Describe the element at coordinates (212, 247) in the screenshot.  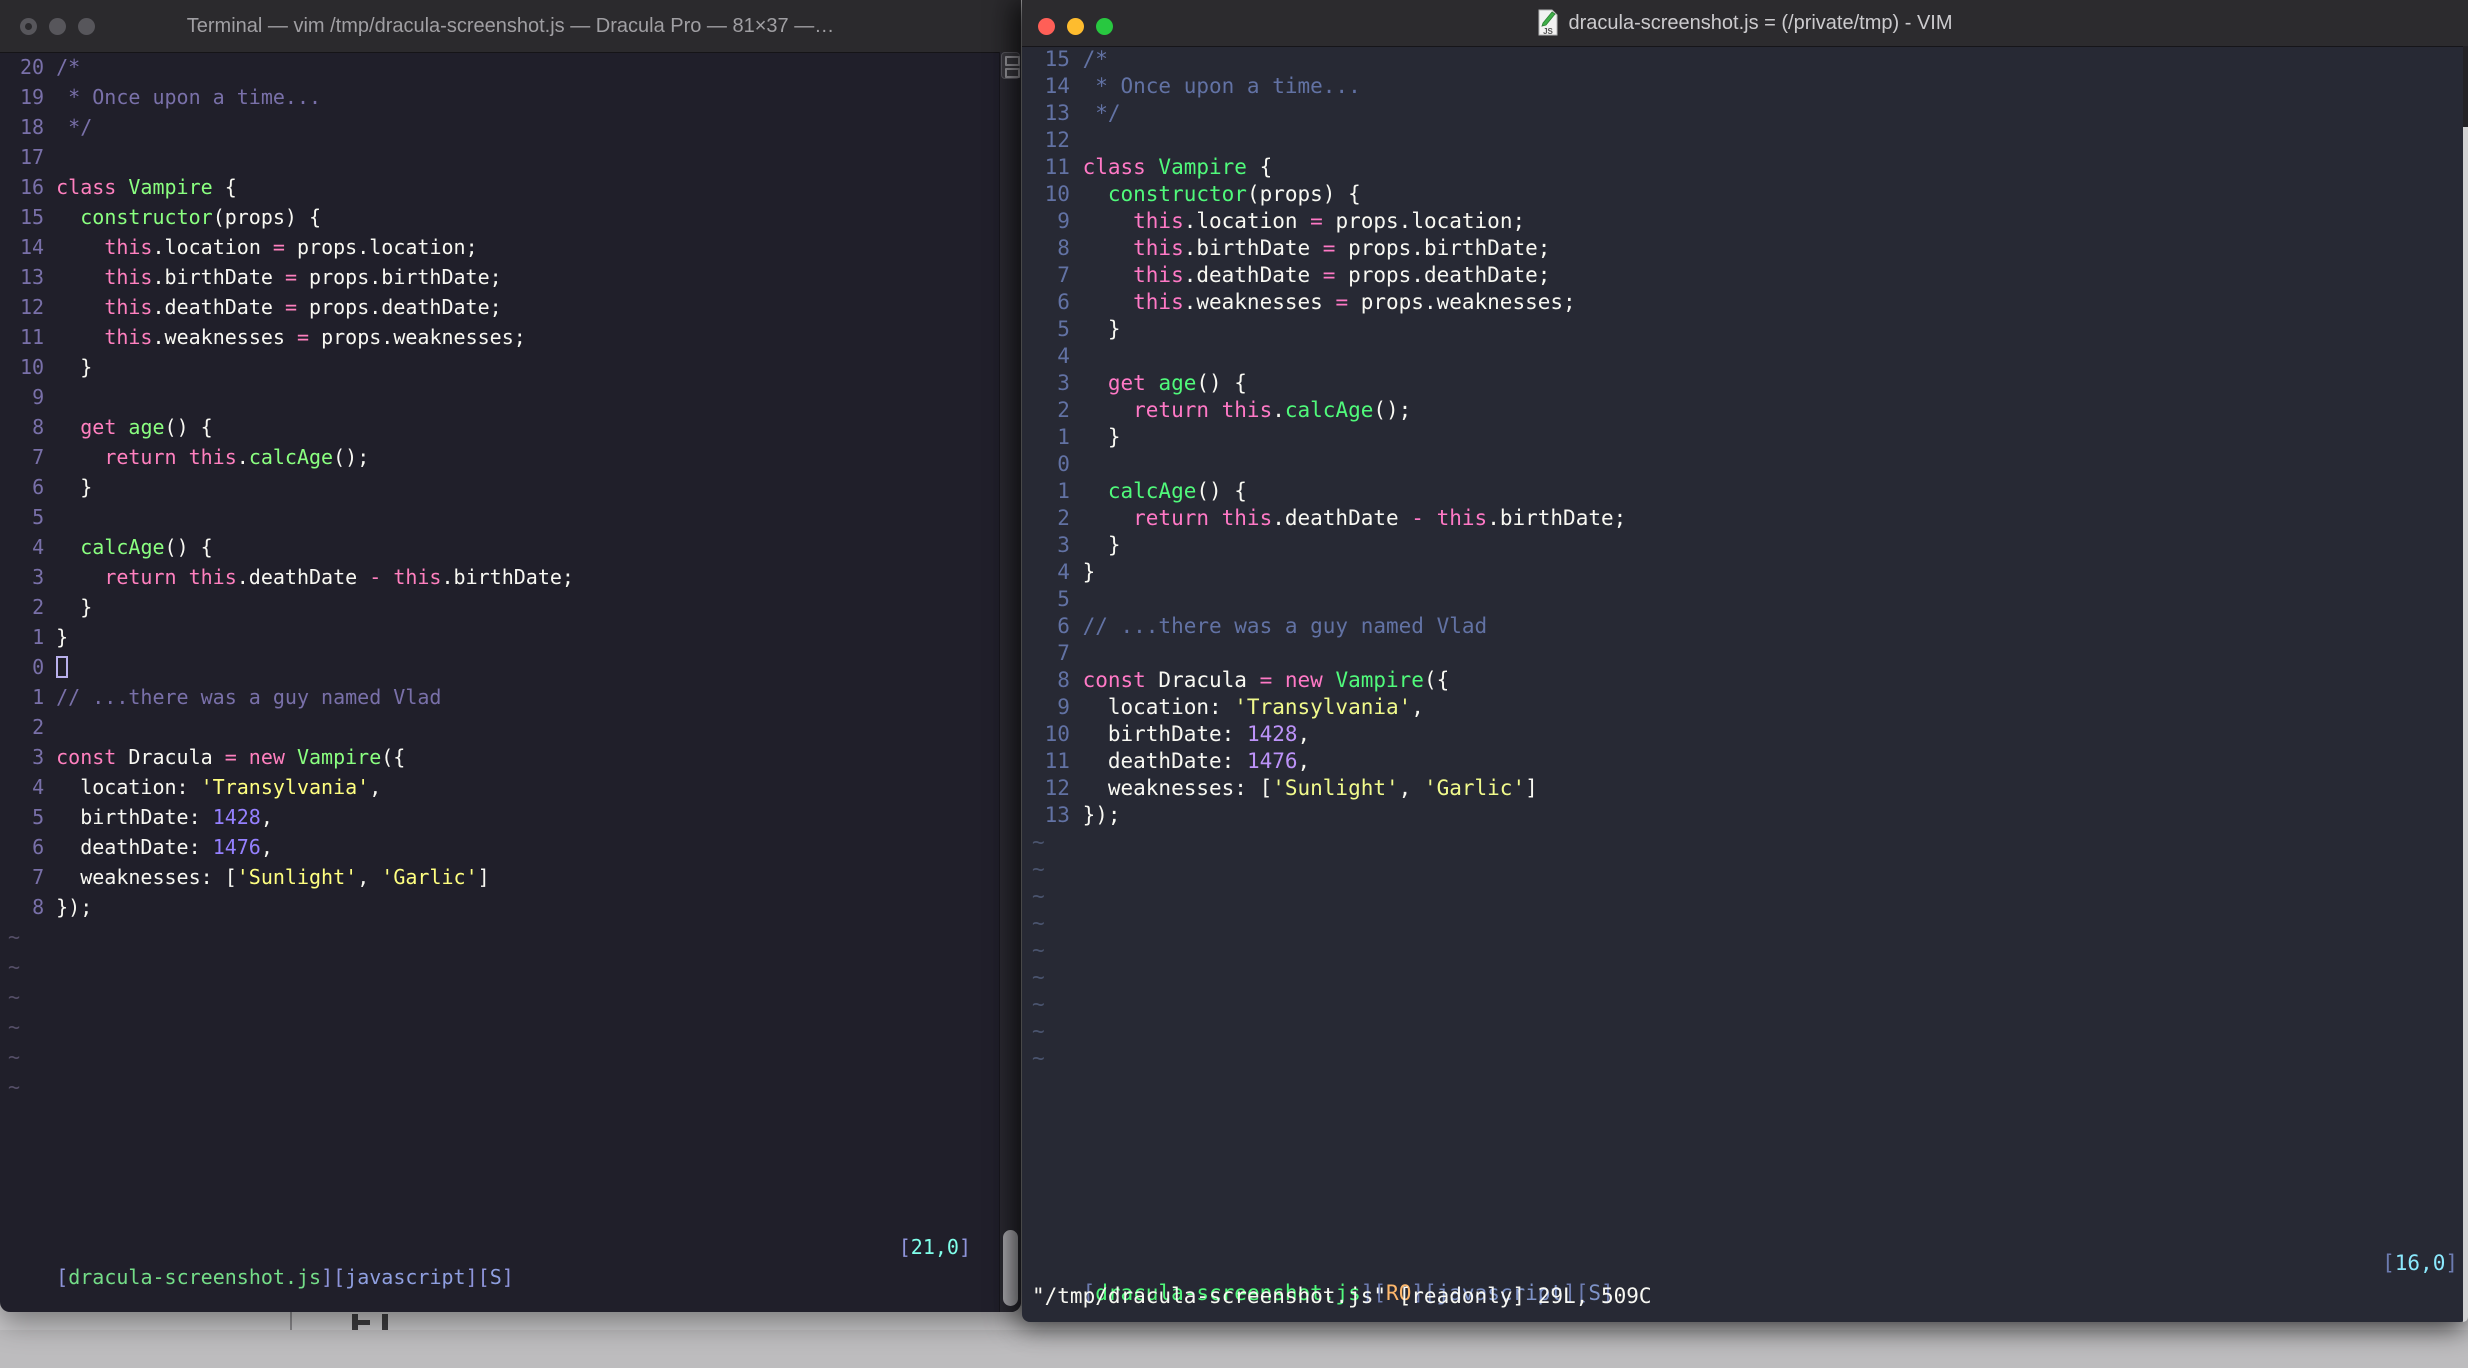
I see `code-token: .location` at that location.